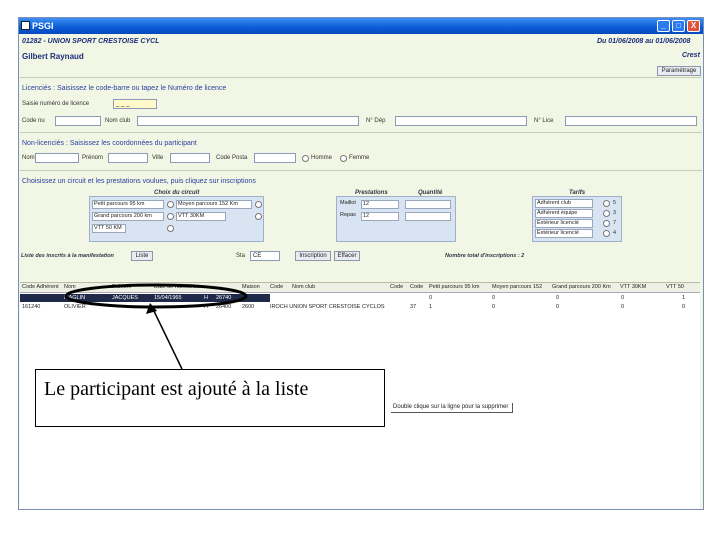 The image size is (720, 540). I want to click on tarif-option: Adhérent équipe, so click(564, 213).